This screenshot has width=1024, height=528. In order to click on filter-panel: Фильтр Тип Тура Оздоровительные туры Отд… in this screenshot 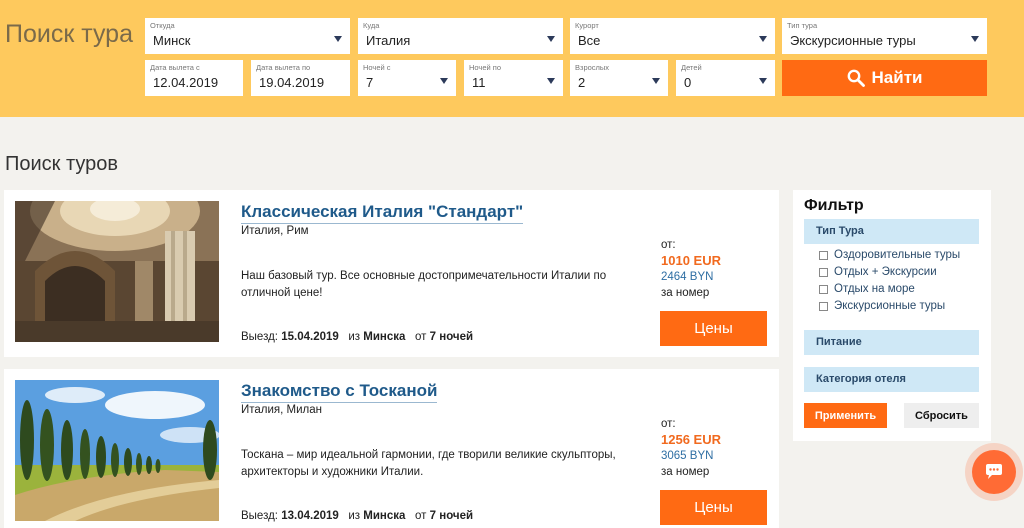, I will do `click(892, 315)`.